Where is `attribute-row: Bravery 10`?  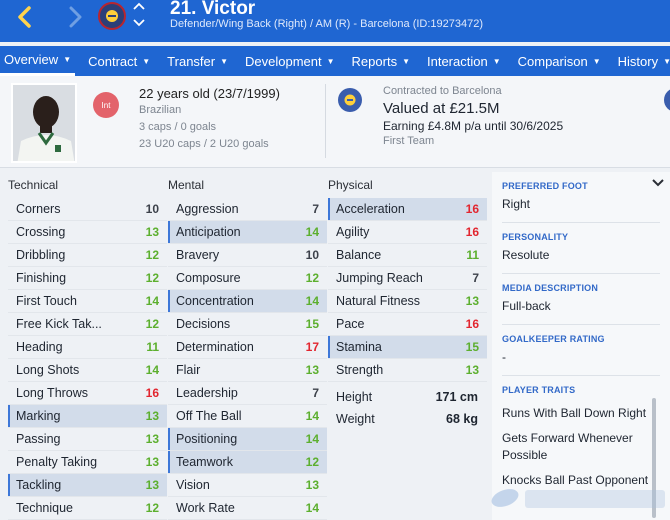
attribute-row: Bravery 10 is located at coordinates (247, 255).